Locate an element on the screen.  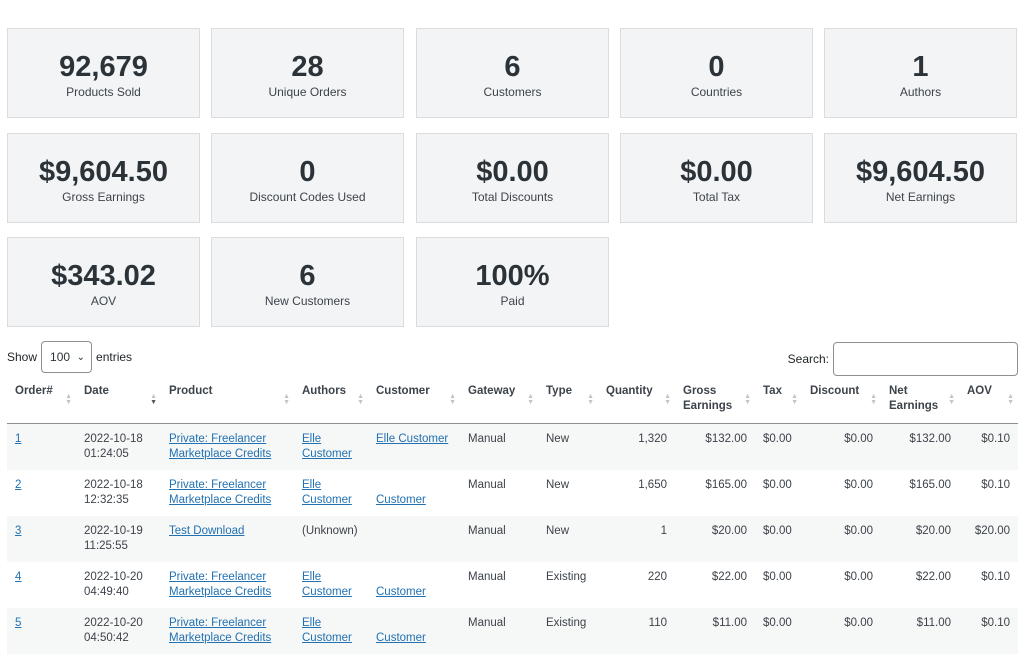
quantity-cell: 1,320 is located at coordinates (636, 446).